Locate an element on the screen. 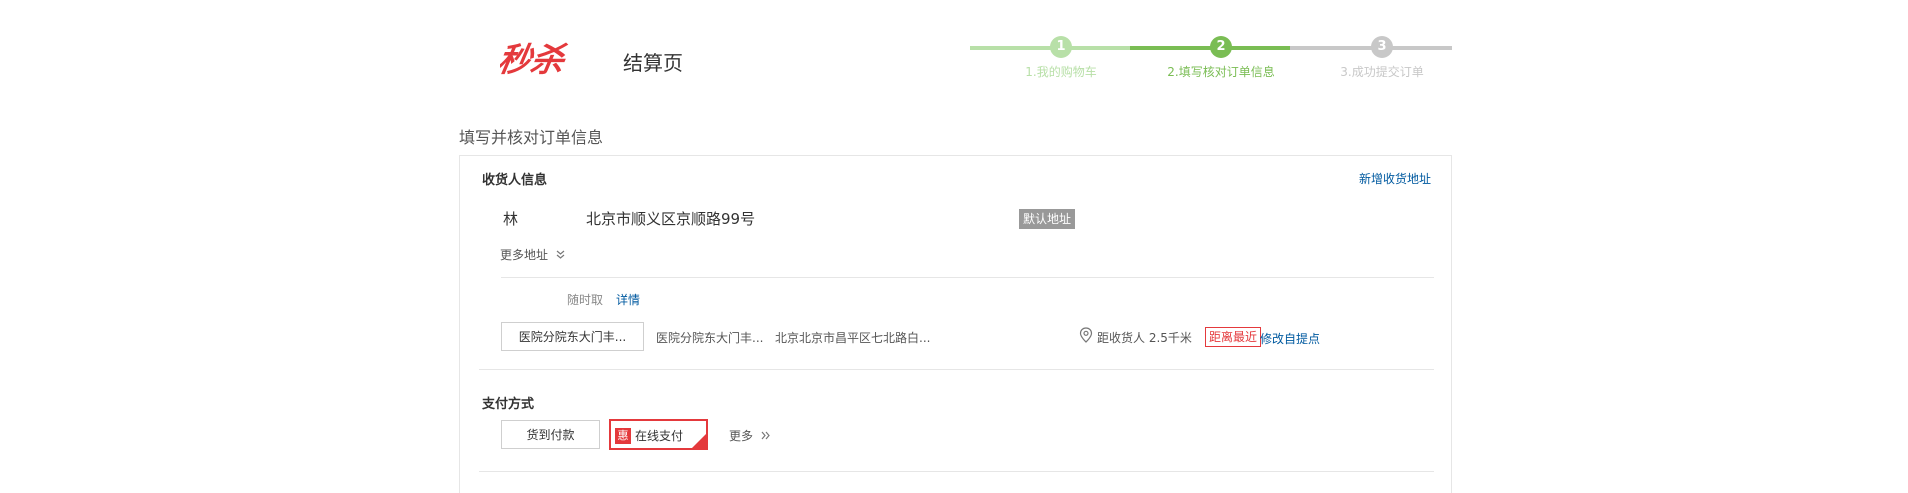  section-title: 填写并核对订单信息 is located at coordinates (531, 137).